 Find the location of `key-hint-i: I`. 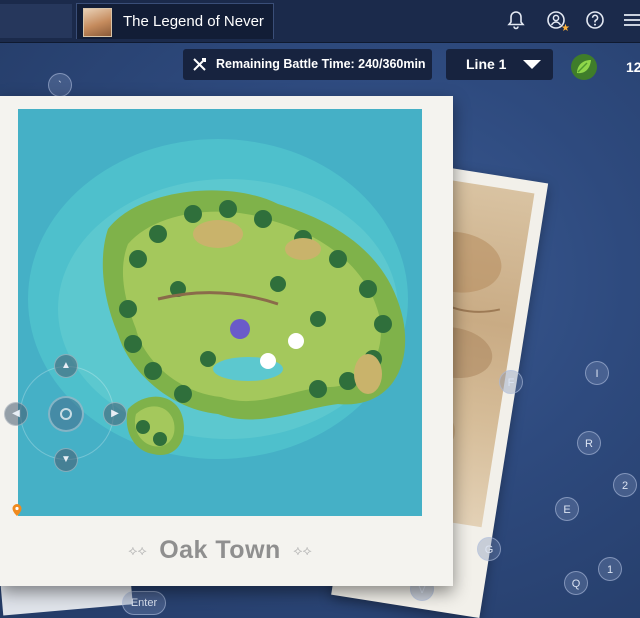

key-hint-i: I is located at coordinates (597, 373).